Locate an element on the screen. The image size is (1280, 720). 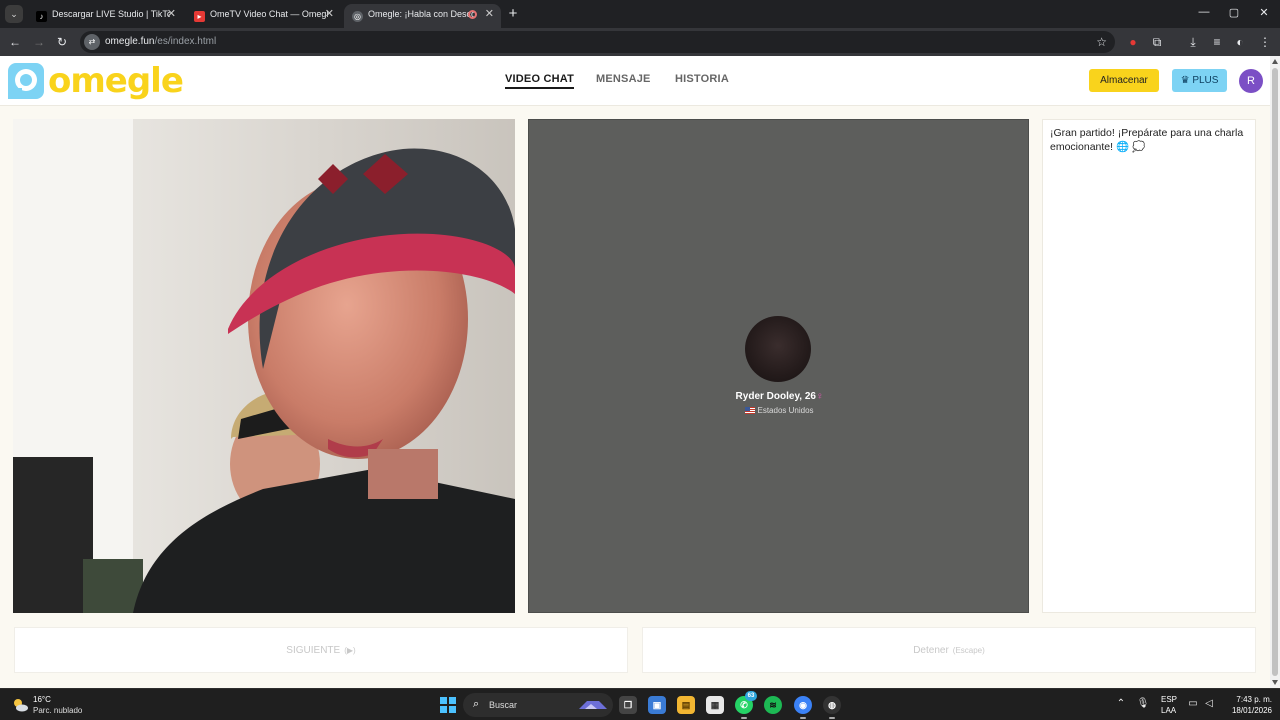
task-view-icon: ❐ is located at coordinates (628, 705).